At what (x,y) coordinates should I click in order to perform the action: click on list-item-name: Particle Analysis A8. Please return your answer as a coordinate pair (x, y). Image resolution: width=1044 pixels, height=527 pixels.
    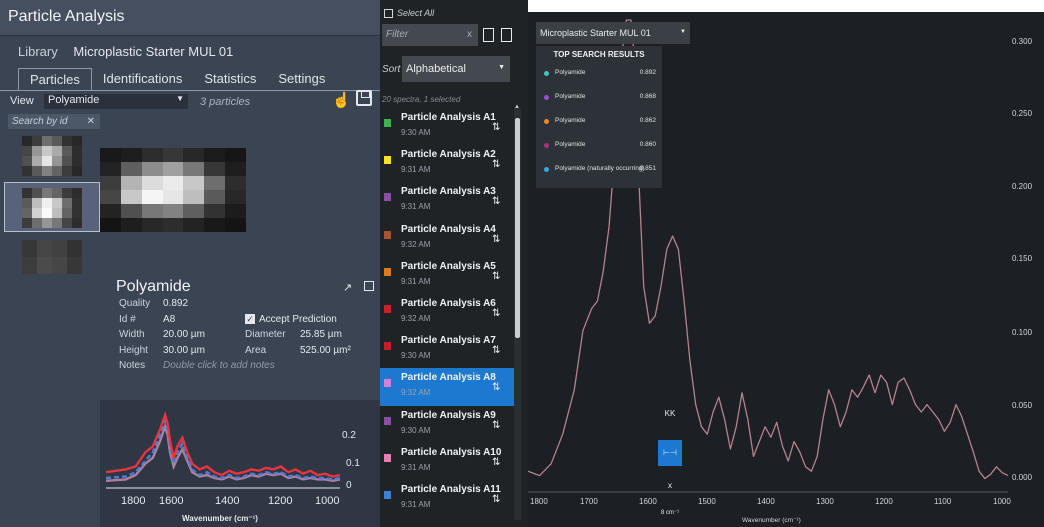
    Looking at the image, I should click on (448, 378).